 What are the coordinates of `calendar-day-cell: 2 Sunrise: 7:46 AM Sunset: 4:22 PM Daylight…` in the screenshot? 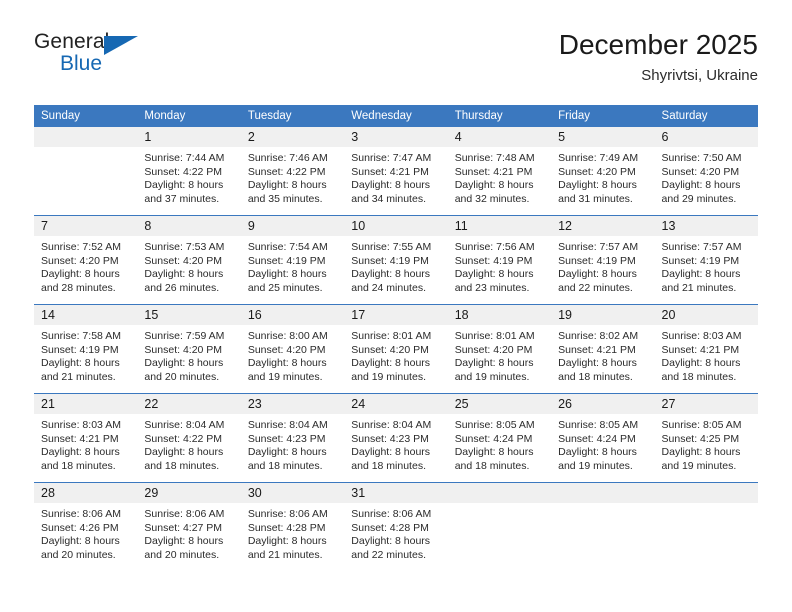 It's located at (292, 171).